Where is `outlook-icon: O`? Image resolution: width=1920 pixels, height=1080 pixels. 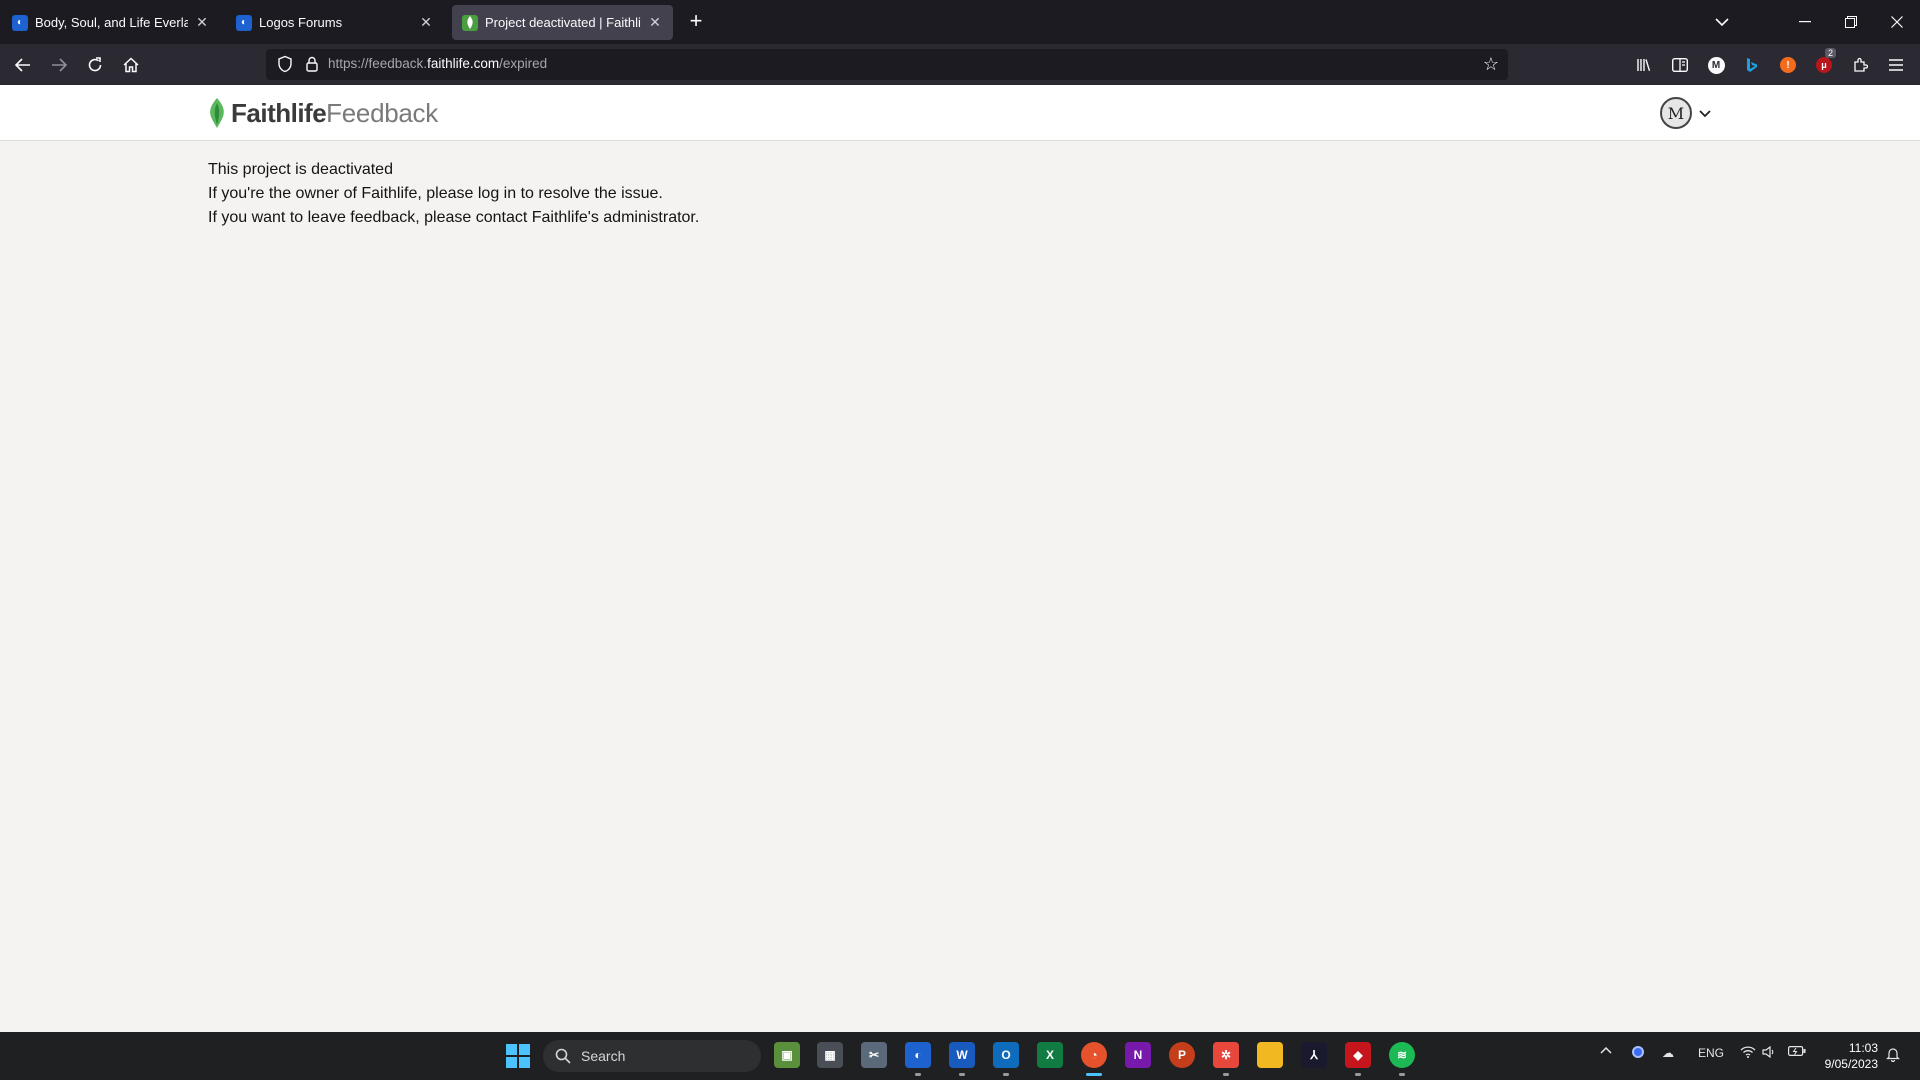 outlook-icon: O is located at coordinates (1006, 1059).